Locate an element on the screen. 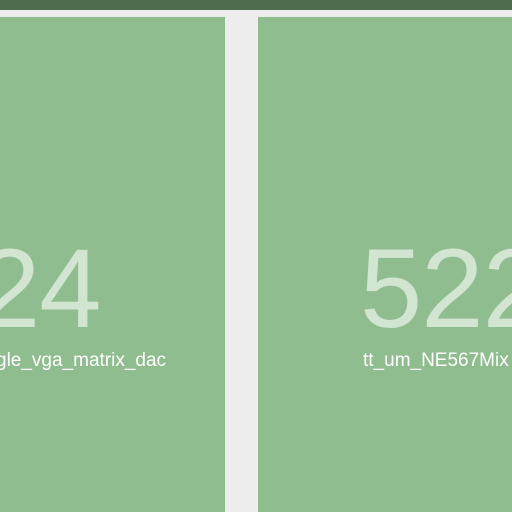 This screenshot has height=512, width=512. header-bar is located at coordinates (256, 5).